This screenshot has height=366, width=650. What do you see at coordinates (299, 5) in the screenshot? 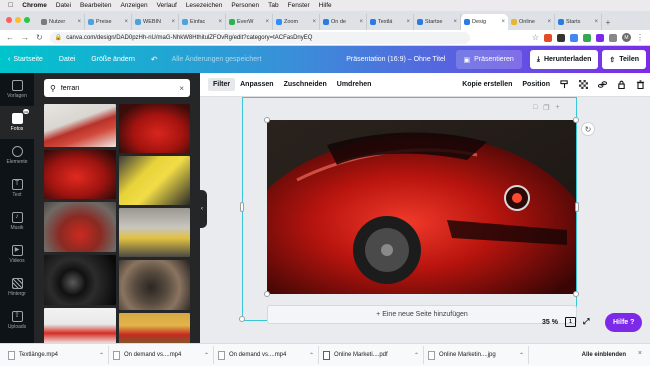
I see `menu-item-fenster: Fenster` at bounding box center [299, 5].